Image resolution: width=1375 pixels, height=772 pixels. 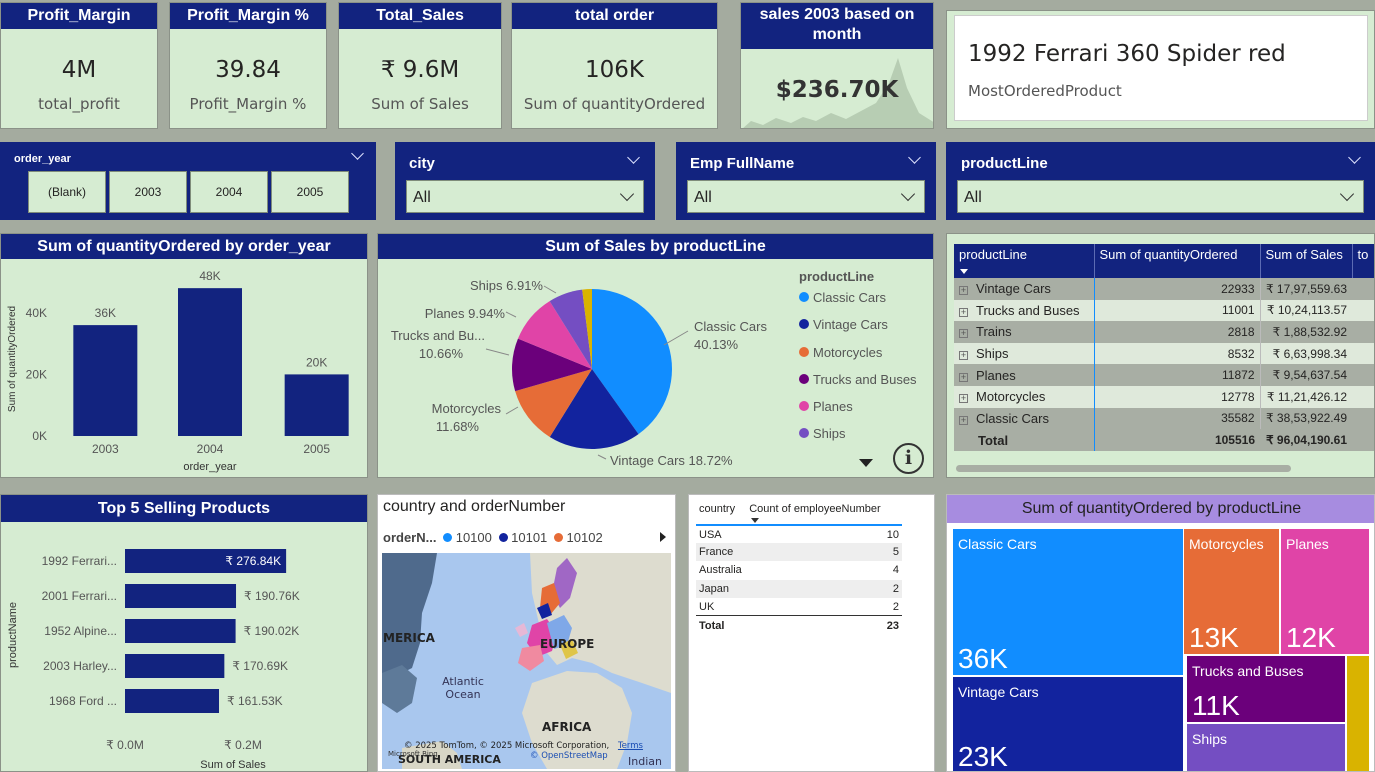 I want to click on kpi-value: $236.70K, so click(x=837, y=90).